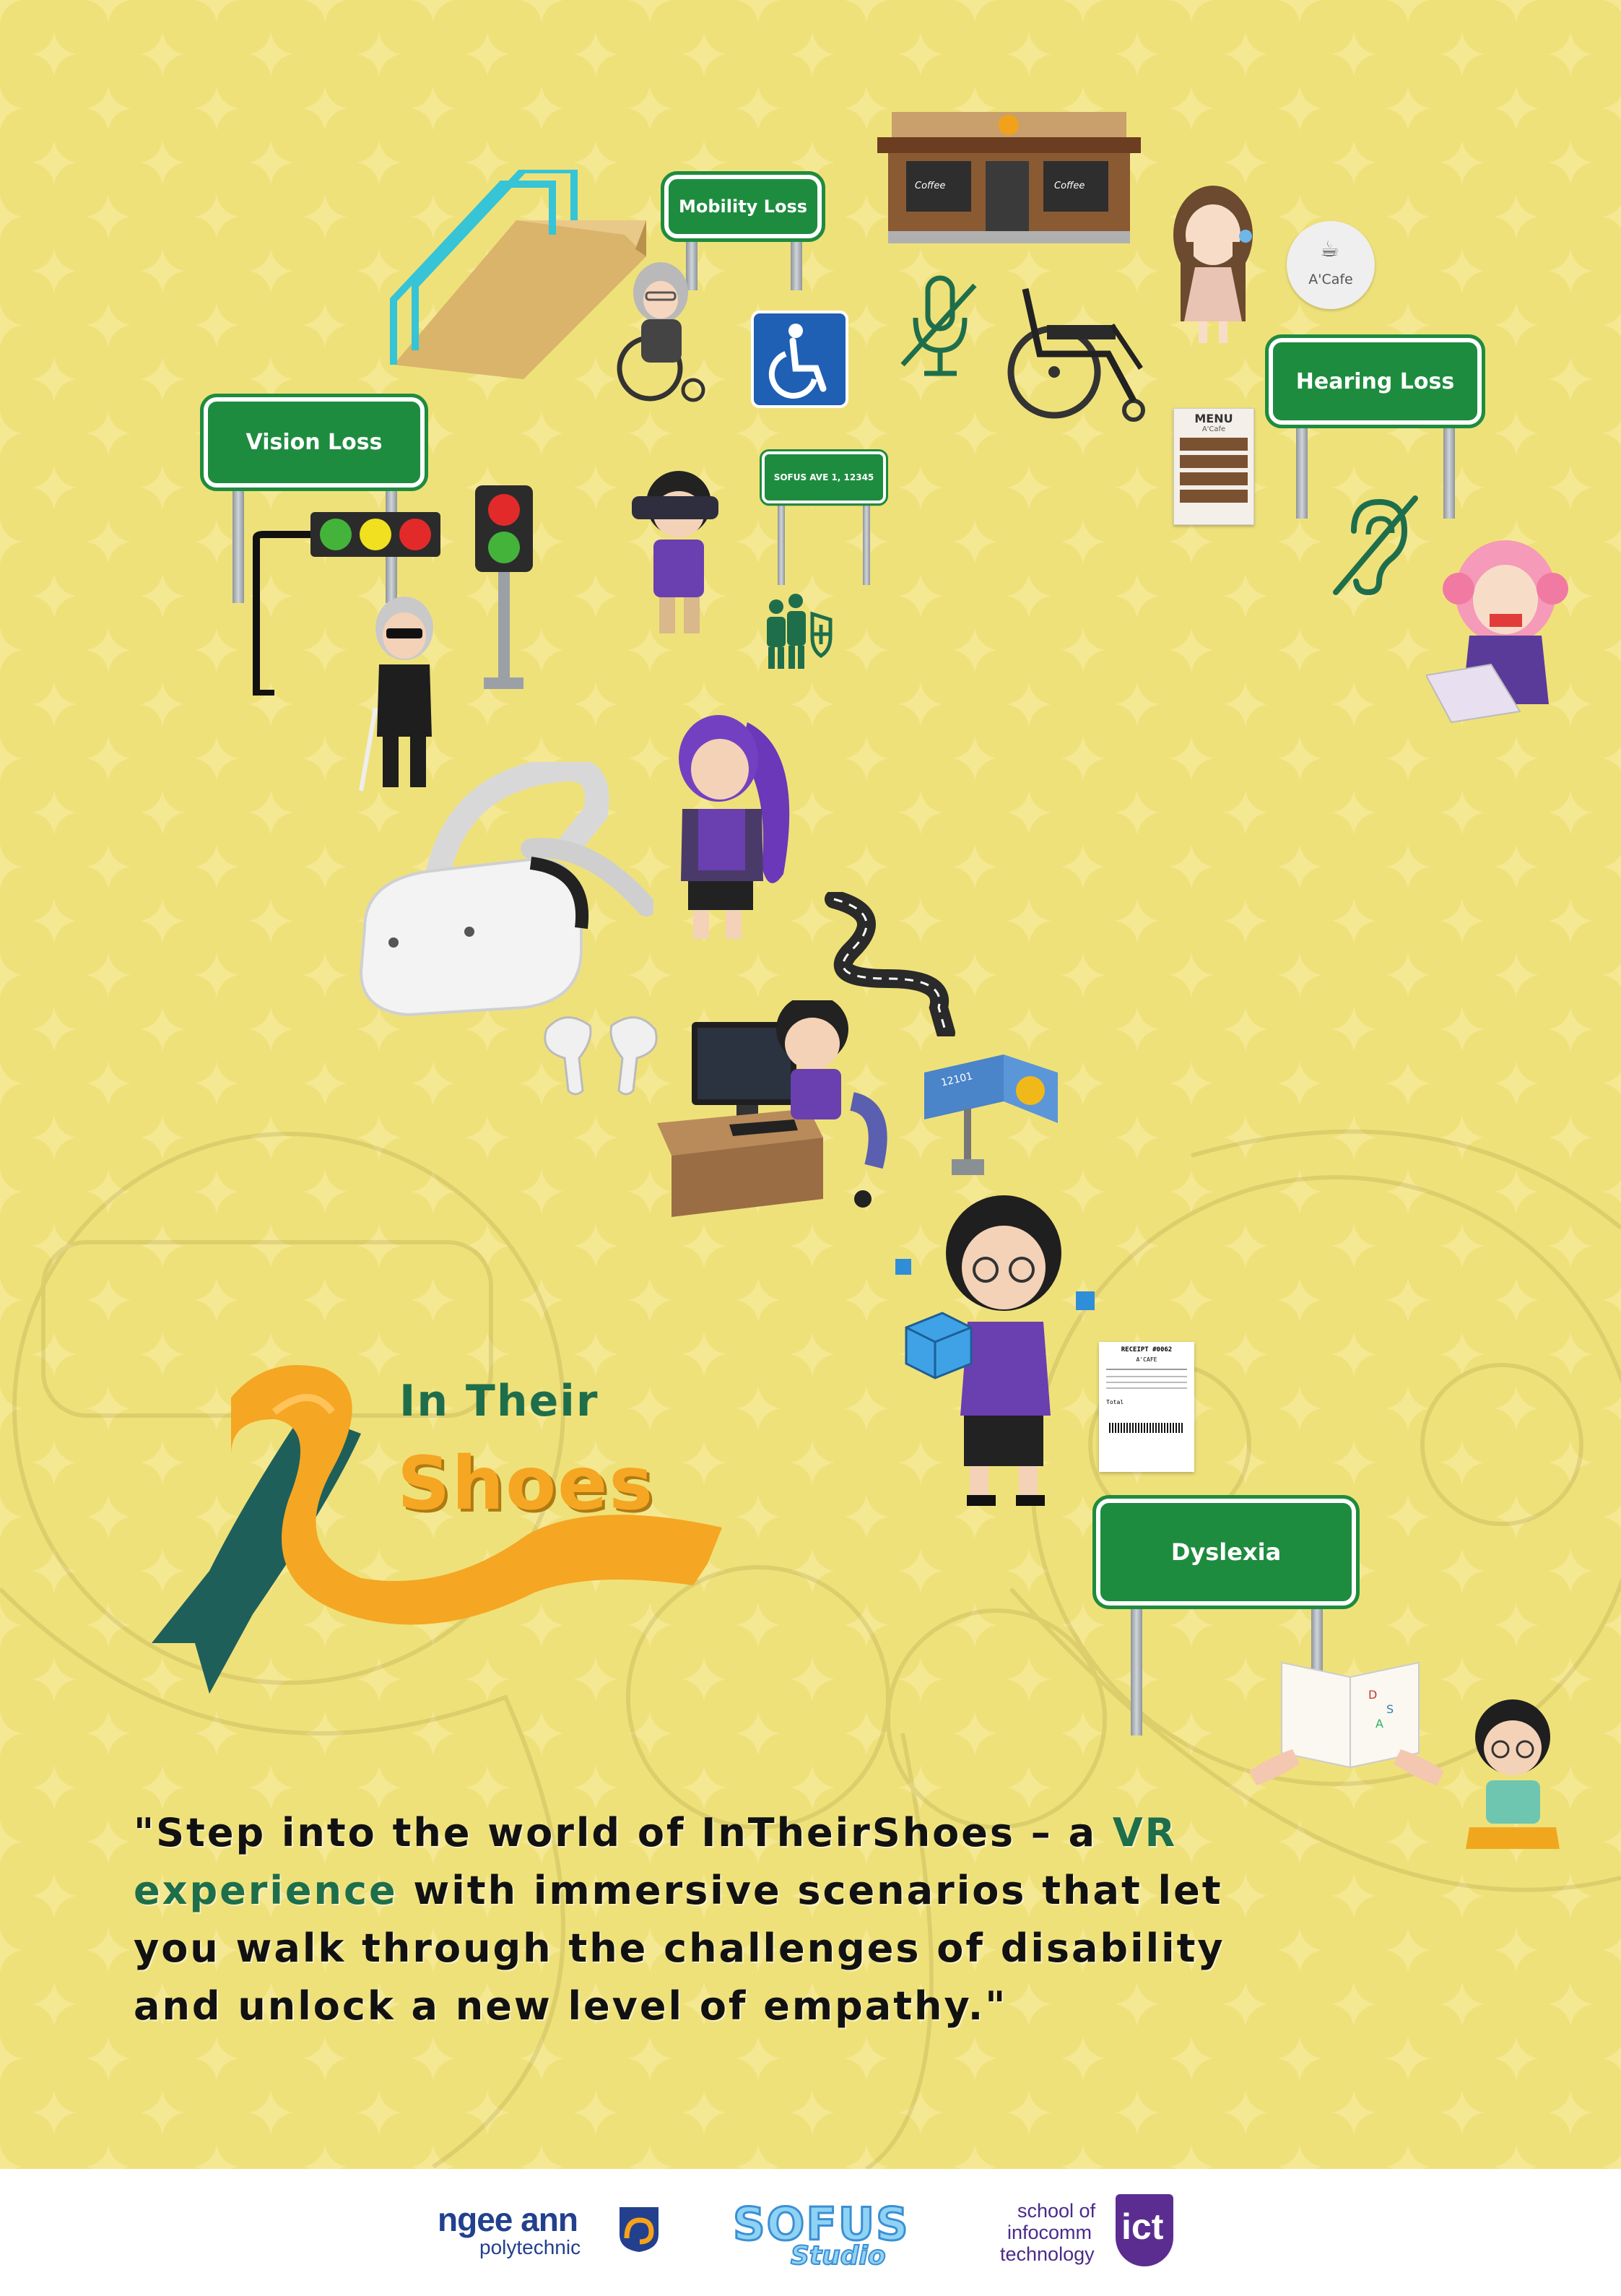 The width and height of the screenshot is (1621, 2296). Describe the element at coordinates (1513, 1774) in the screenshot. I see `child-reading-character` at that location.